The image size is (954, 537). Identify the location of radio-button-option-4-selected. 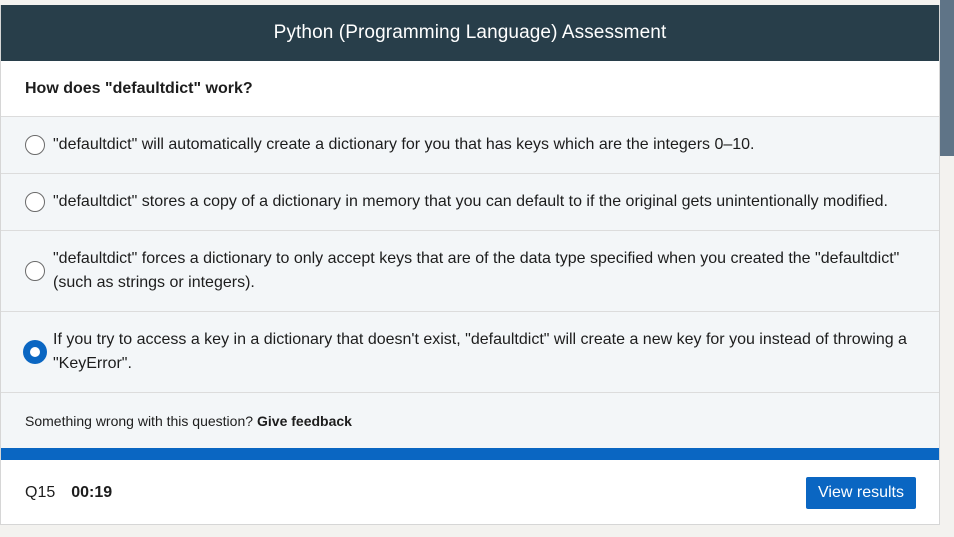
(35, 352).